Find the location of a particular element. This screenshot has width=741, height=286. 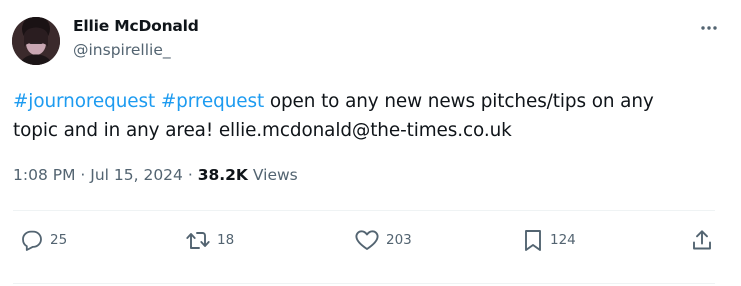

views-count: 38.2K is located at coordinates (223, 175).